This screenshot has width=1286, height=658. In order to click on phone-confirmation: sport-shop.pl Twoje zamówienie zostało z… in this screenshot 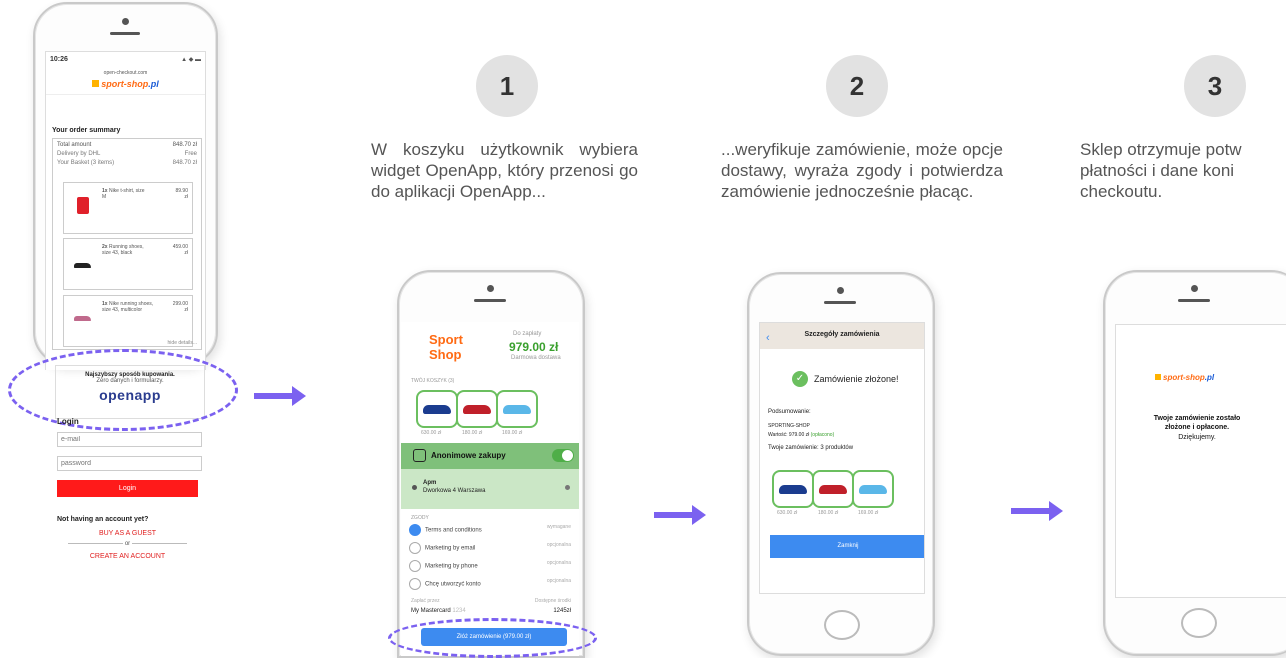, I will do `click(1194, 463)`.